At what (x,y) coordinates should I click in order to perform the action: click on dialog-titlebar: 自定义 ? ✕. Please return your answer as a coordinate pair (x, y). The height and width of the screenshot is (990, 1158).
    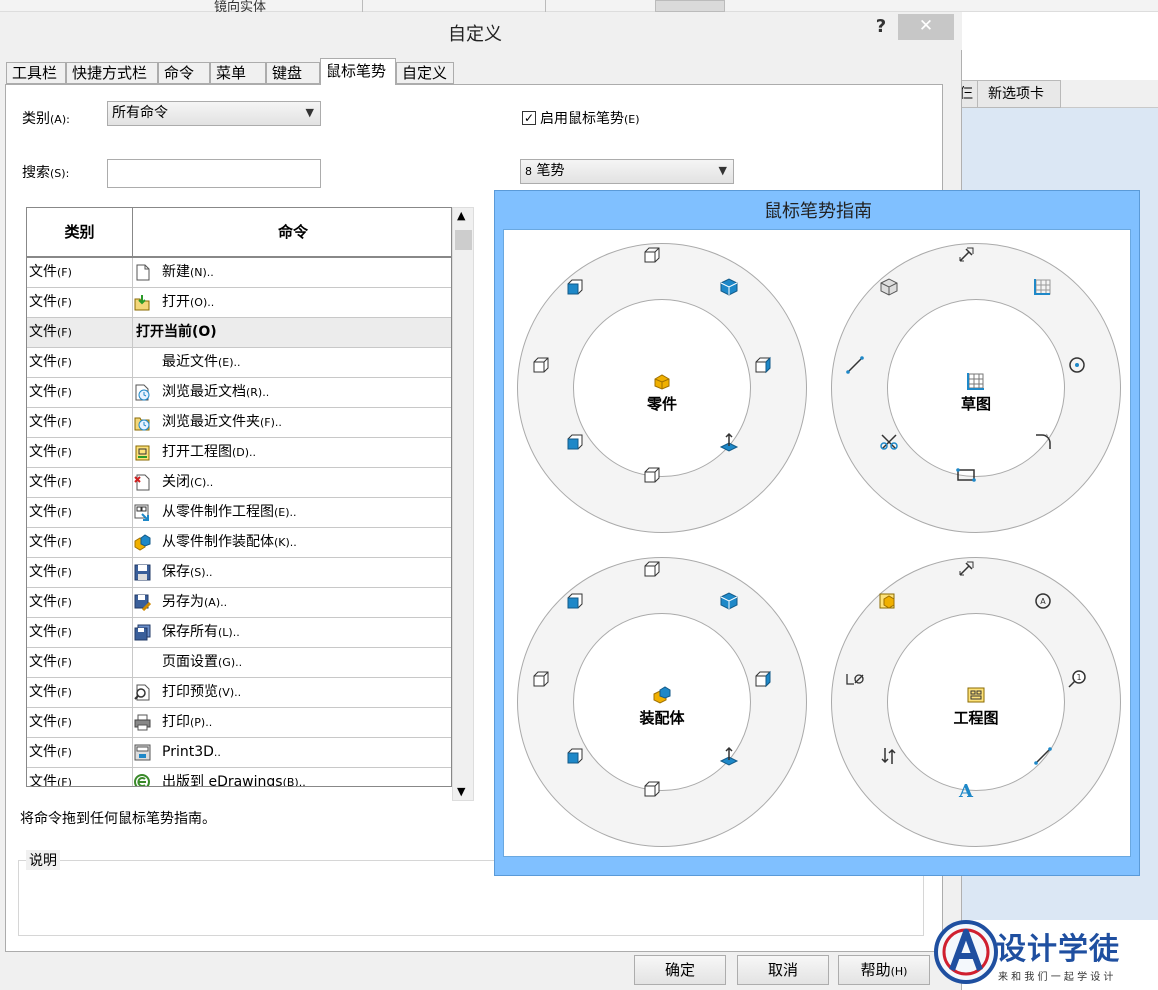
    Looking at the image, I should click on (481, 31).